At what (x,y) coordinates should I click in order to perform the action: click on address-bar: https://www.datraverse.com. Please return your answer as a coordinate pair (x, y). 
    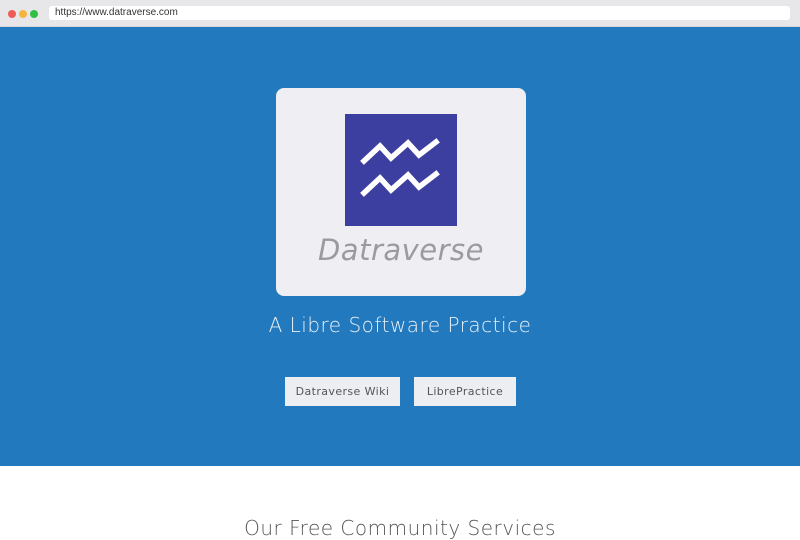
    Looking at the image, I should click on (419, 13).